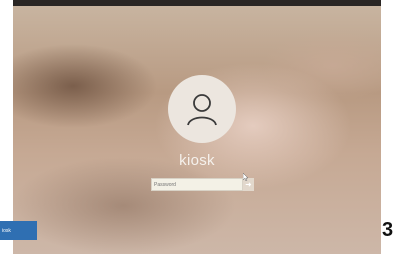 The image size is (393, 255). What do you see at coordinates (248, 184) in the screenshot?
I see `arrow-right-icon` at bounding box center [248, 184].